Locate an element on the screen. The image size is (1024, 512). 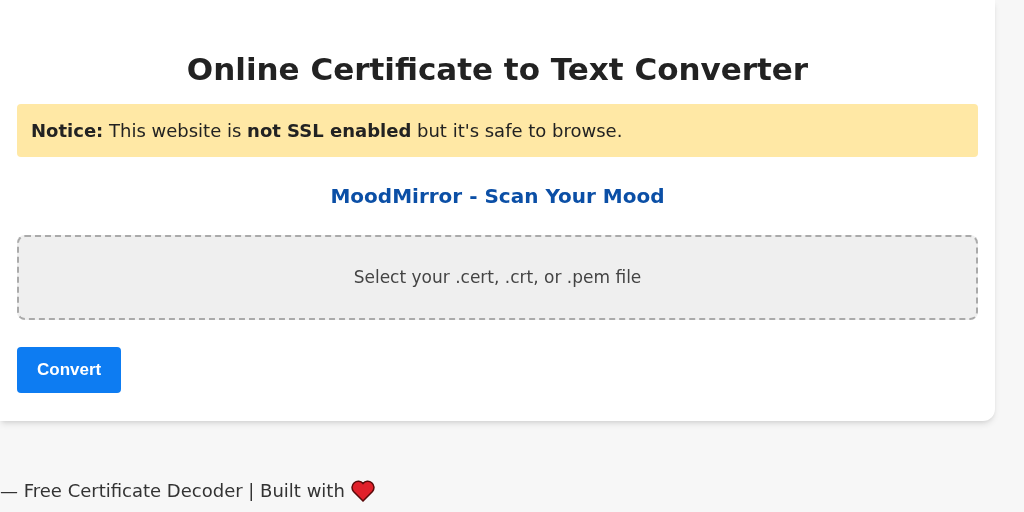
heart-icon is located at coordinates (362, 490).